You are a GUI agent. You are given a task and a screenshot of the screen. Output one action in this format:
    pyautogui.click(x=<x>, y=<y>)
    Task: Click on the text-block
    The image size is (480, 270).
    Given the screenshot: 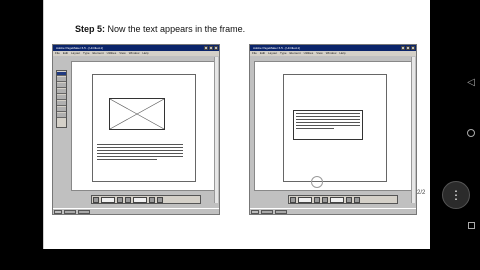 What is the action you would take?
    pyautogui.click(x=140, y=153)
    